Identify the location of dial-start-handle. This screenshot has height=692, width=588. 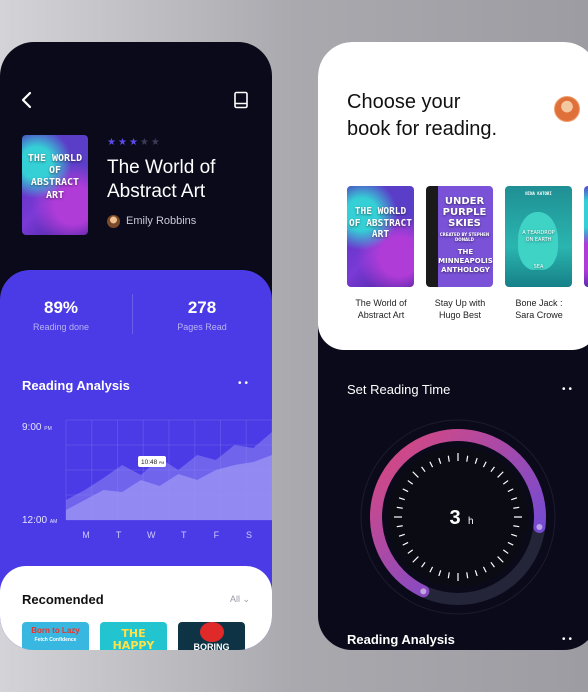
(423, 591).